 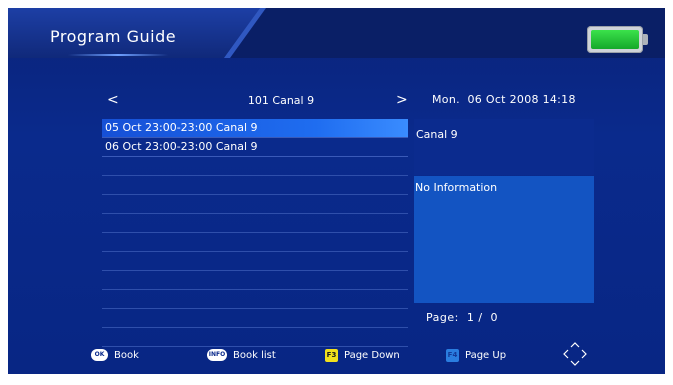 I want to click on info-key-icon: INFO, so click(x=217, y=355).